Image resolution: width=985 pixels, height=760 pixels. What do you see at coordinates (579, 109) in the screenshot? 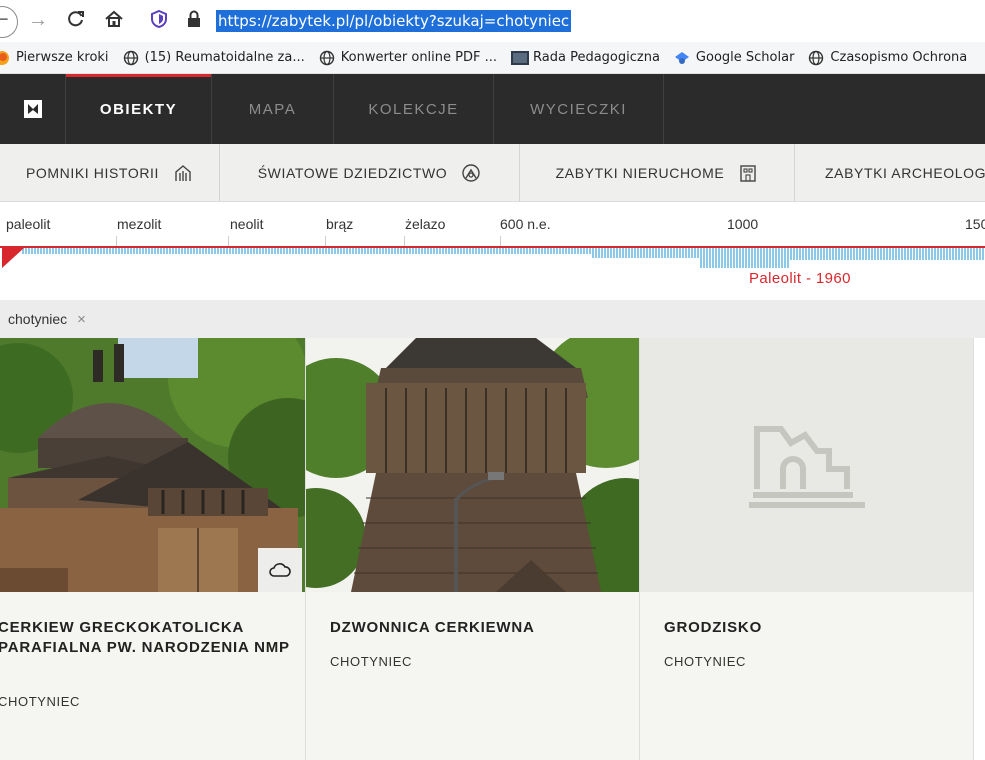
I see `nav-item-wycieczki: WYCIECZKI` at bounding box center [579, 109].